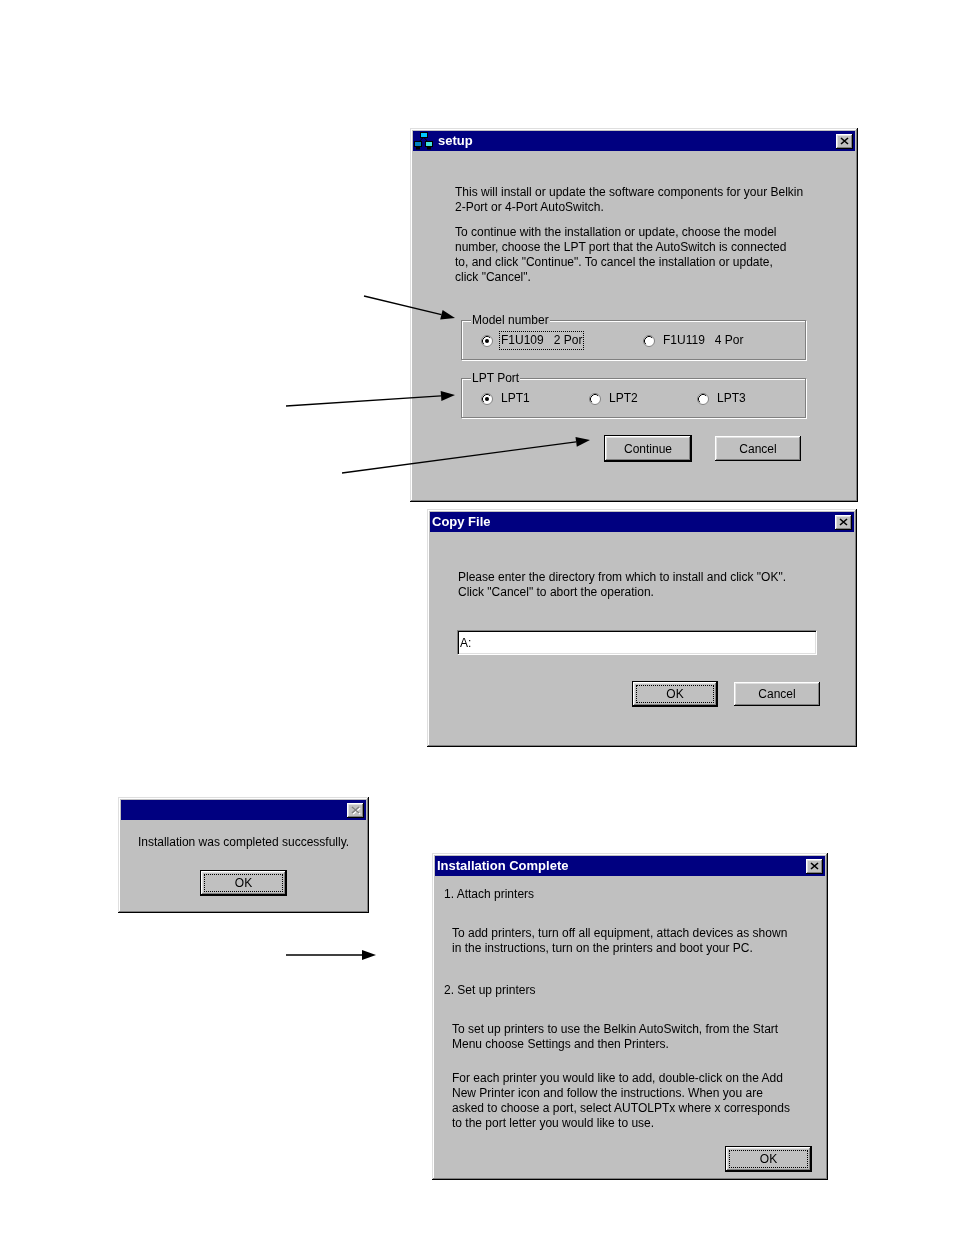  What do you see at coordinates (616, 1037) in the screenshot?
I see `step-text: To set up printers to use the Belkin AutoSwitch, from the Start Menu choose Settings and then Printers.` at bounding box center [616, 1037].